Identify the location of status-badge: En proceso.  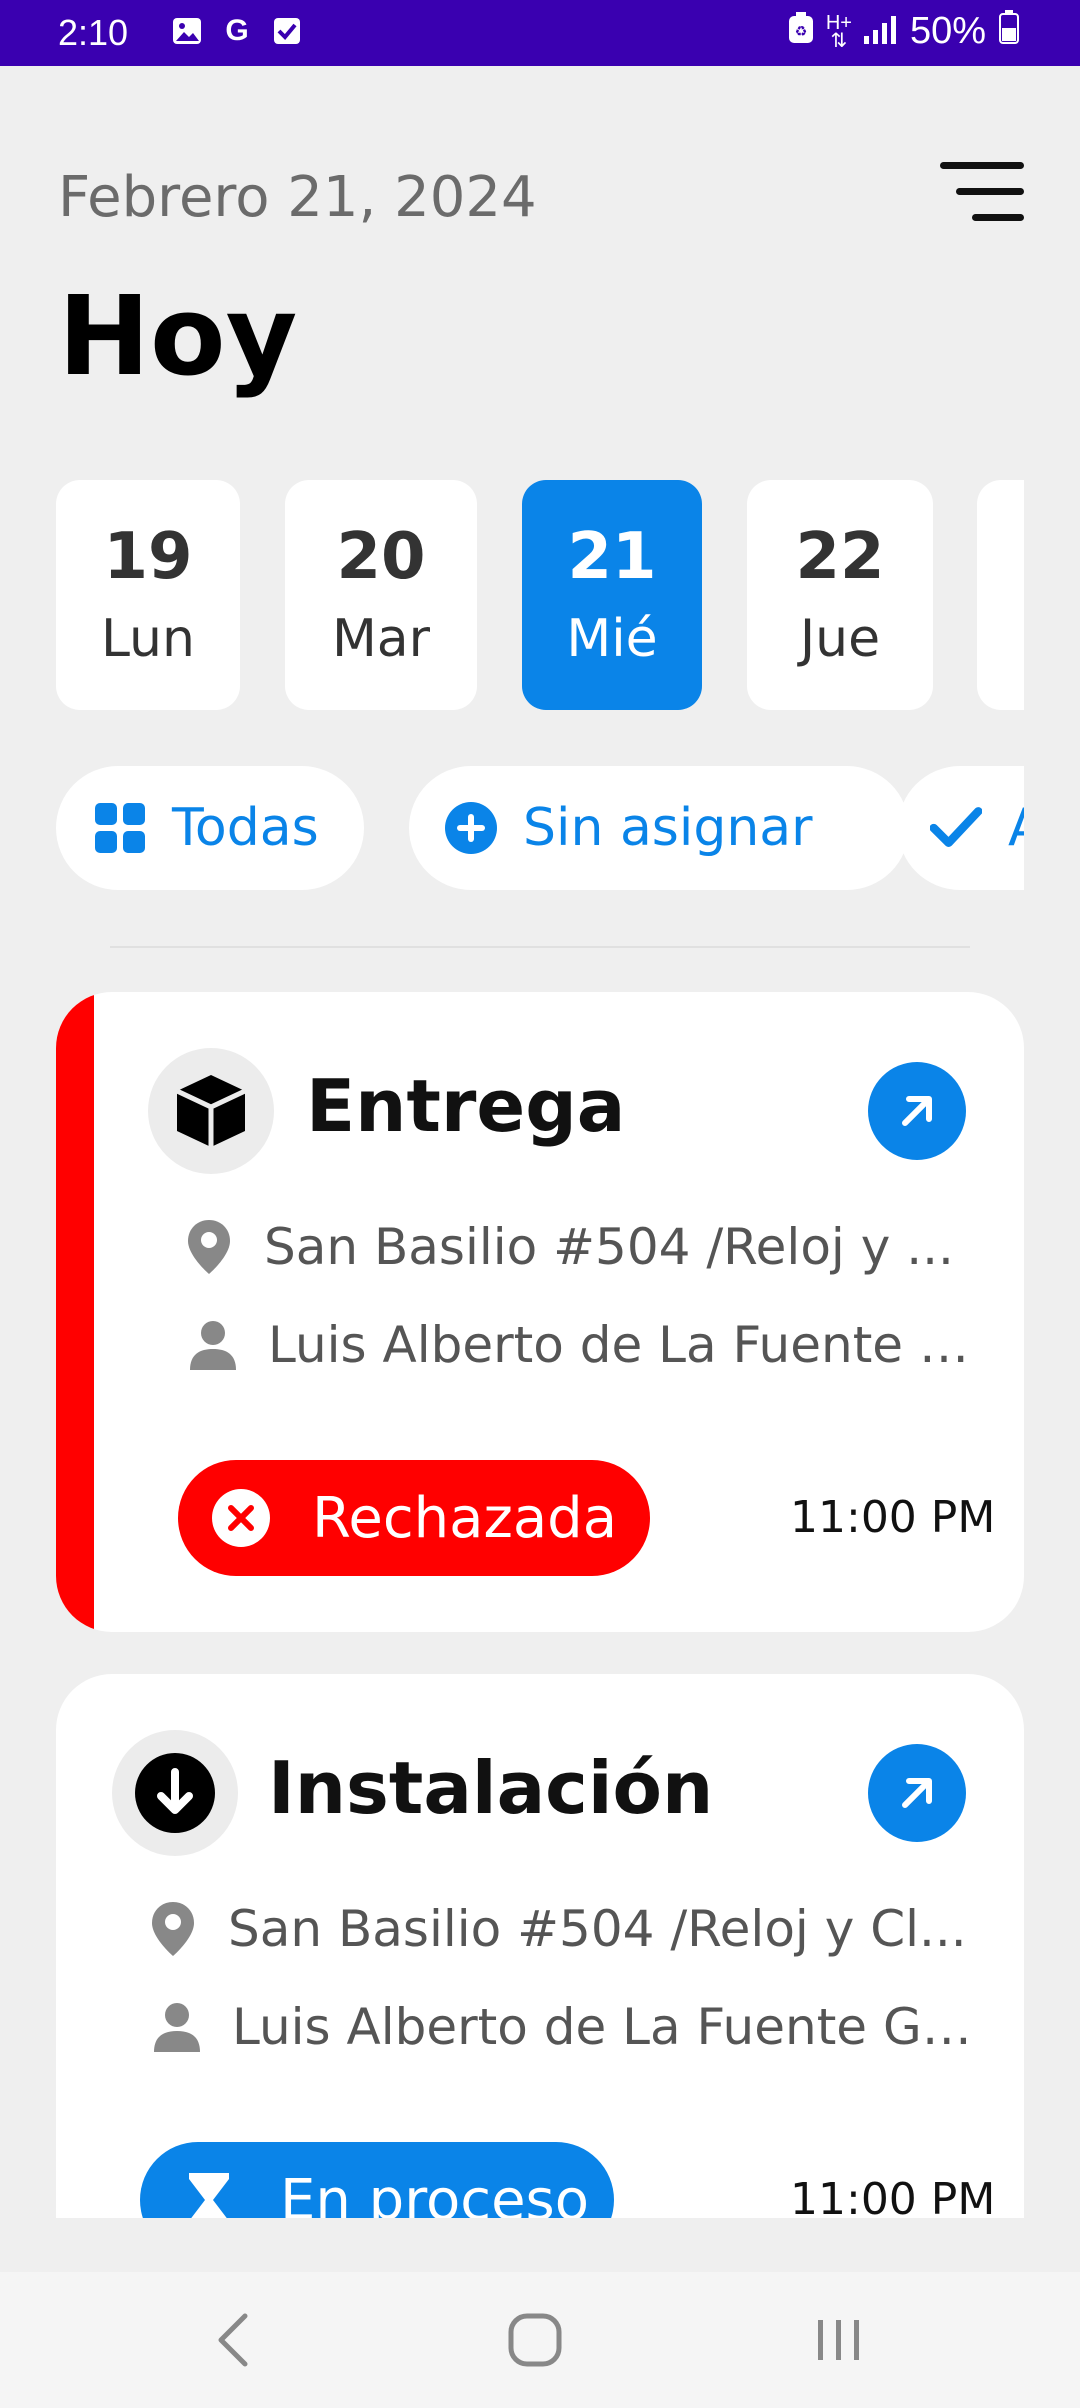
(377, 2180).